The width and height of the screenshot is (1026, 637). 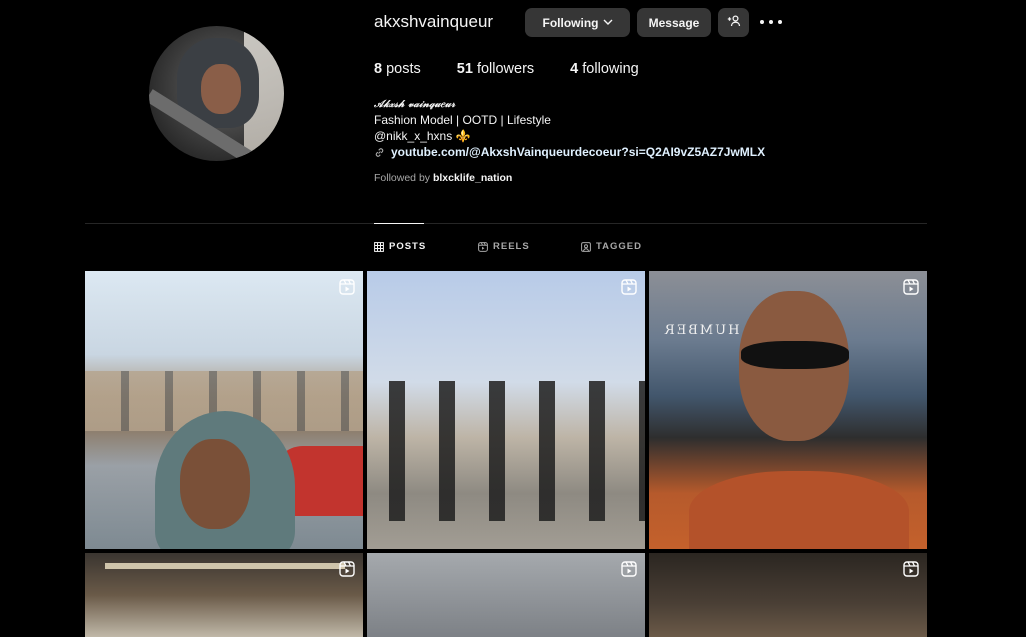 I want to click on tabs-divider, so click(x=506, y=223).